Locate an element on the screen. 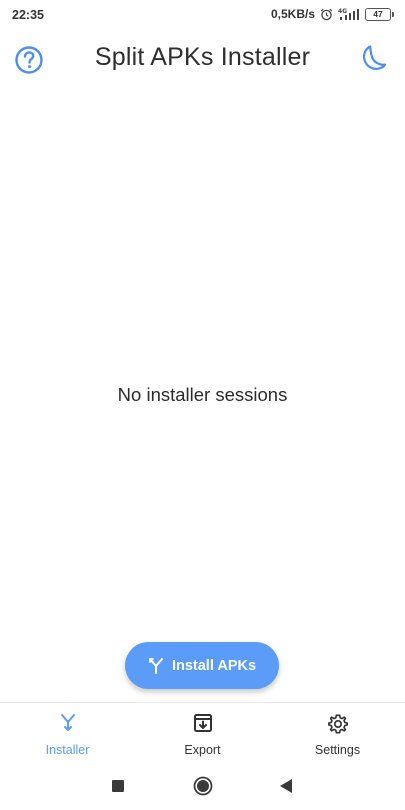  network-speed: 0,5KB/s is located at coordinates (292, 14).